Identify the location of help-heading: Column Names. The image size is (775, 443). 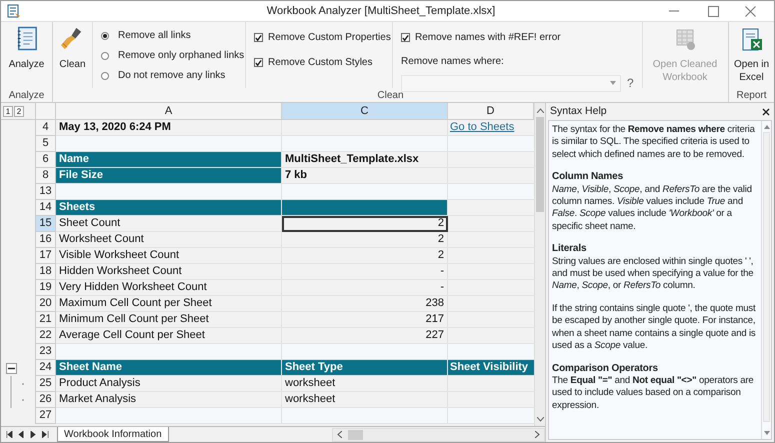
(588, 177).